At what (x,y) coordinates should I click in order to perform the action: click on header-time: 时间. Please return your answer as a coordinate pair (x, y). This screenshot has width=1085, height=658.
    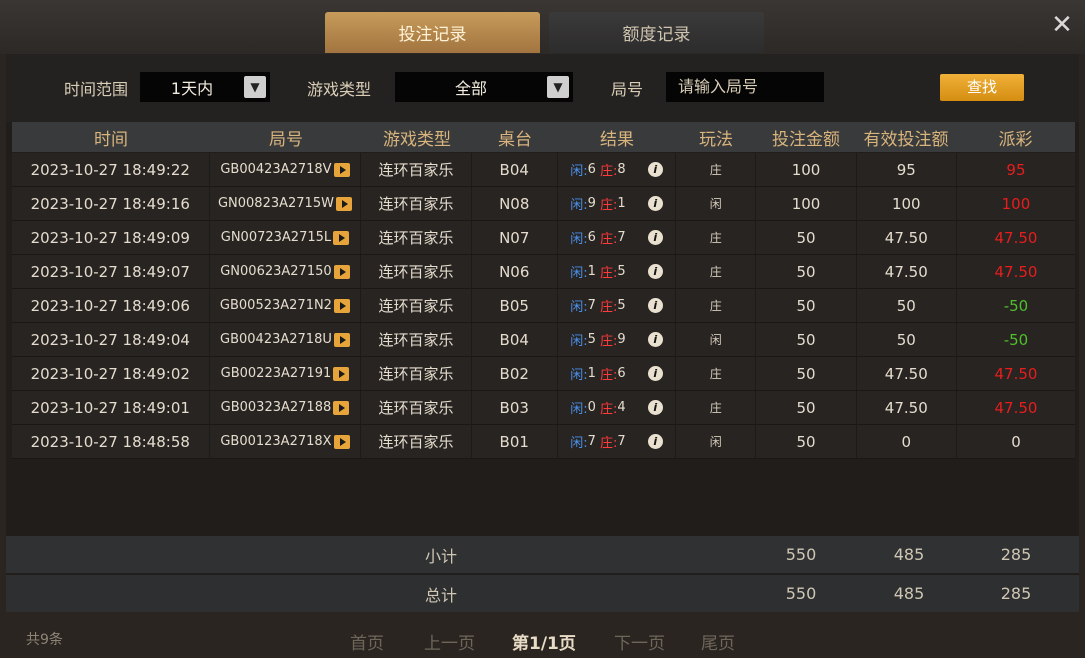
    Looking at the image, I should click on (111, 139).